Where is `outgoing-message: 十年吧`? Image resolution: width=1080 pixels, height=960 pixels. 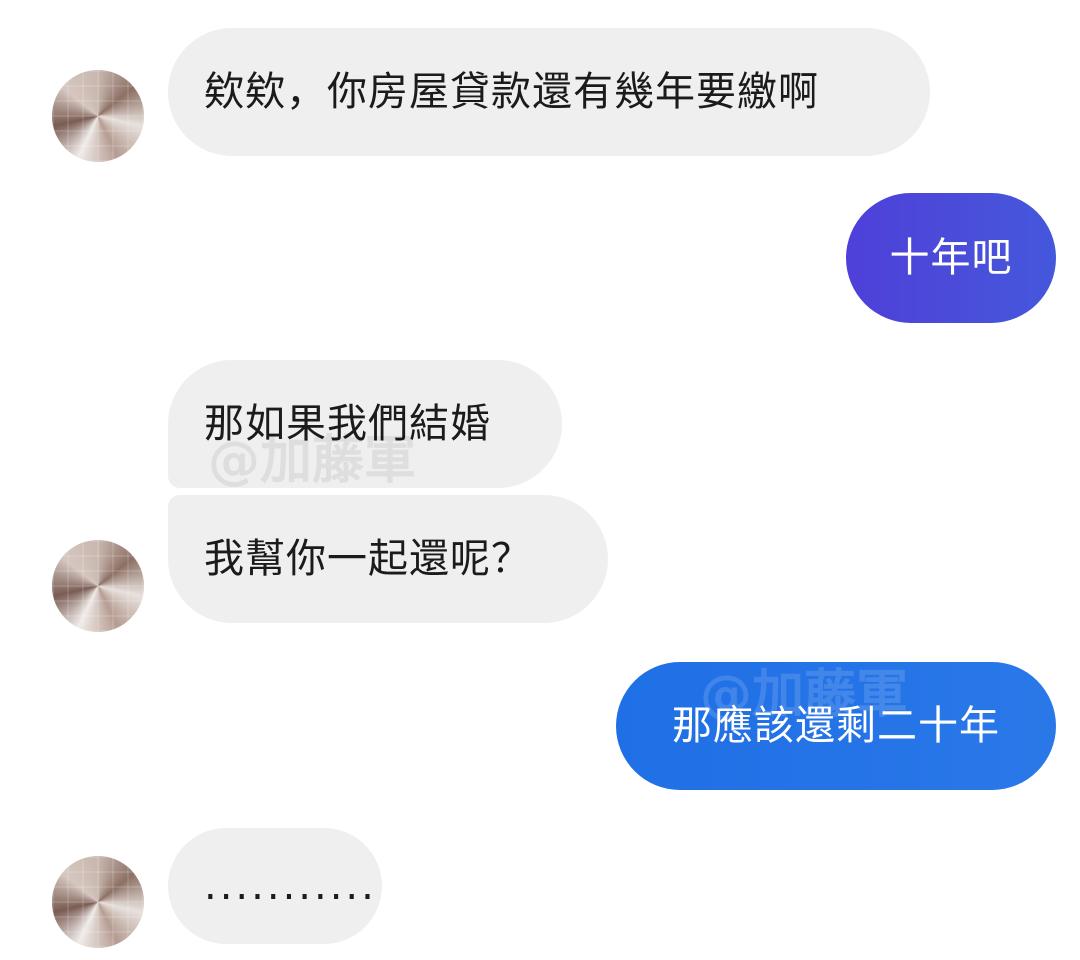
outgoing-message: 十年吧 is located at coordinates (951, 258).